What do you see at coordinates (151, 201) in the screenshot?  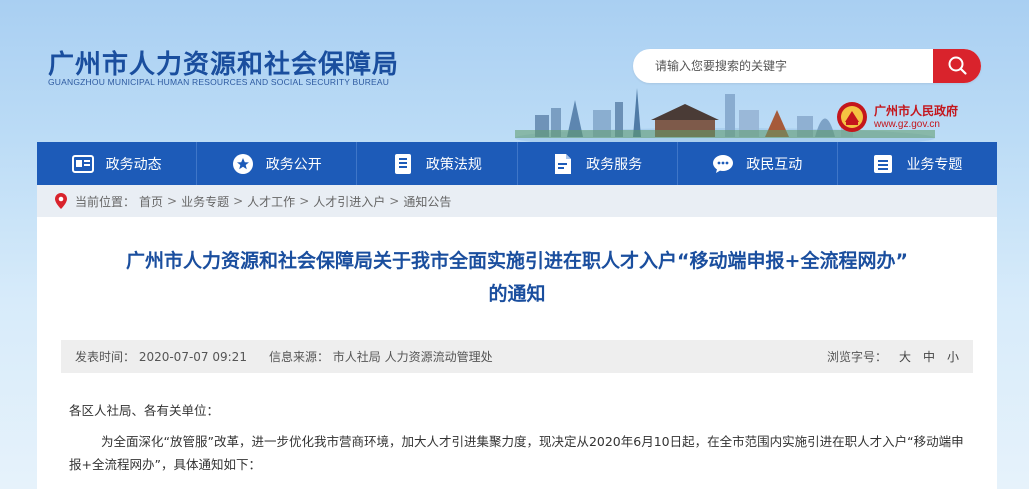 I see `breadcrumb-home: 首页` at bounding box center [151, 201].